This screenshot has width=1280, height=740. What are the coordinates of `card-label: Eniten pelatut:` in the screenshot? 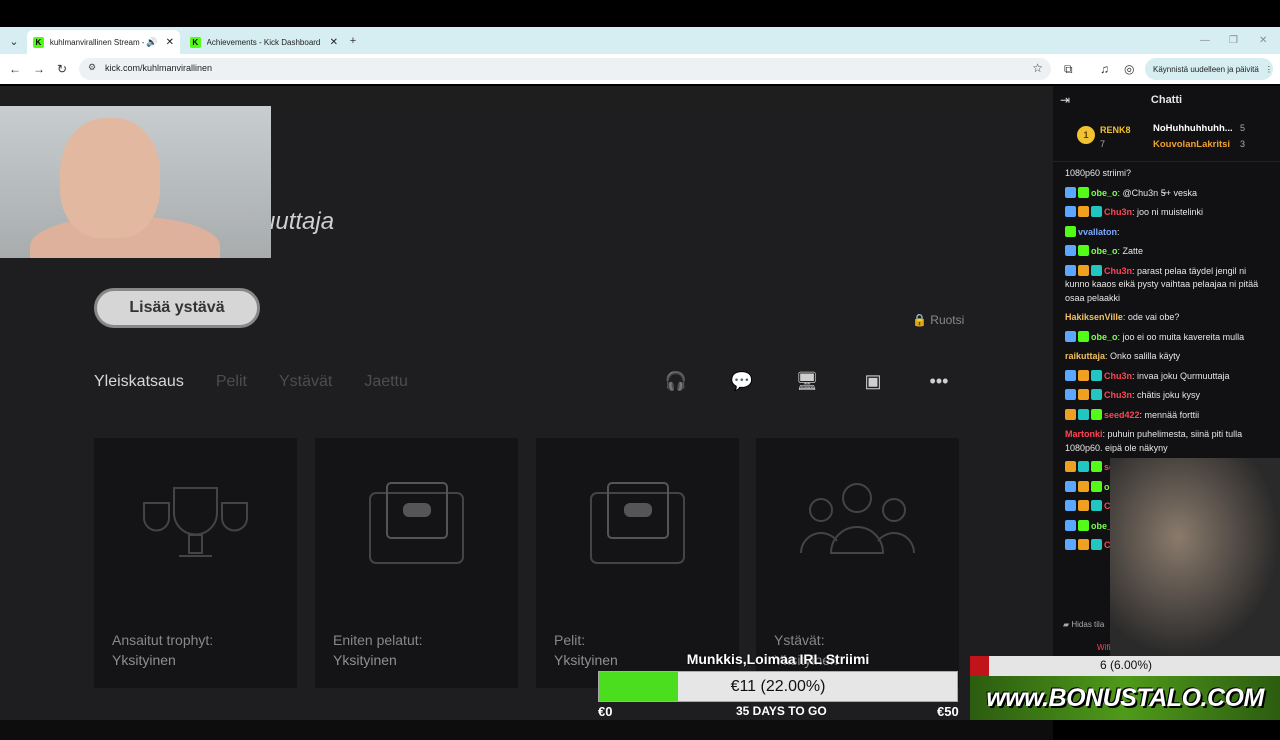 It's located at (378, 640).